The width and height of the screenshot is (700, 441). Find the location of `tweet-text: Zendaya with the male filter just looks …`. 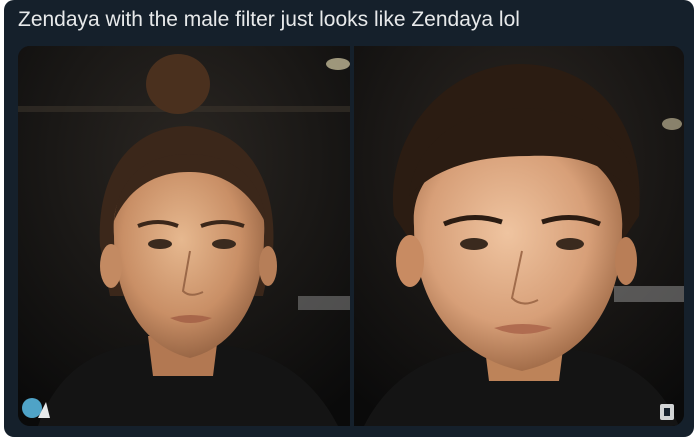

tweet-text: Zendaya with the male filter just looks … is located at coordinates (269, 19).